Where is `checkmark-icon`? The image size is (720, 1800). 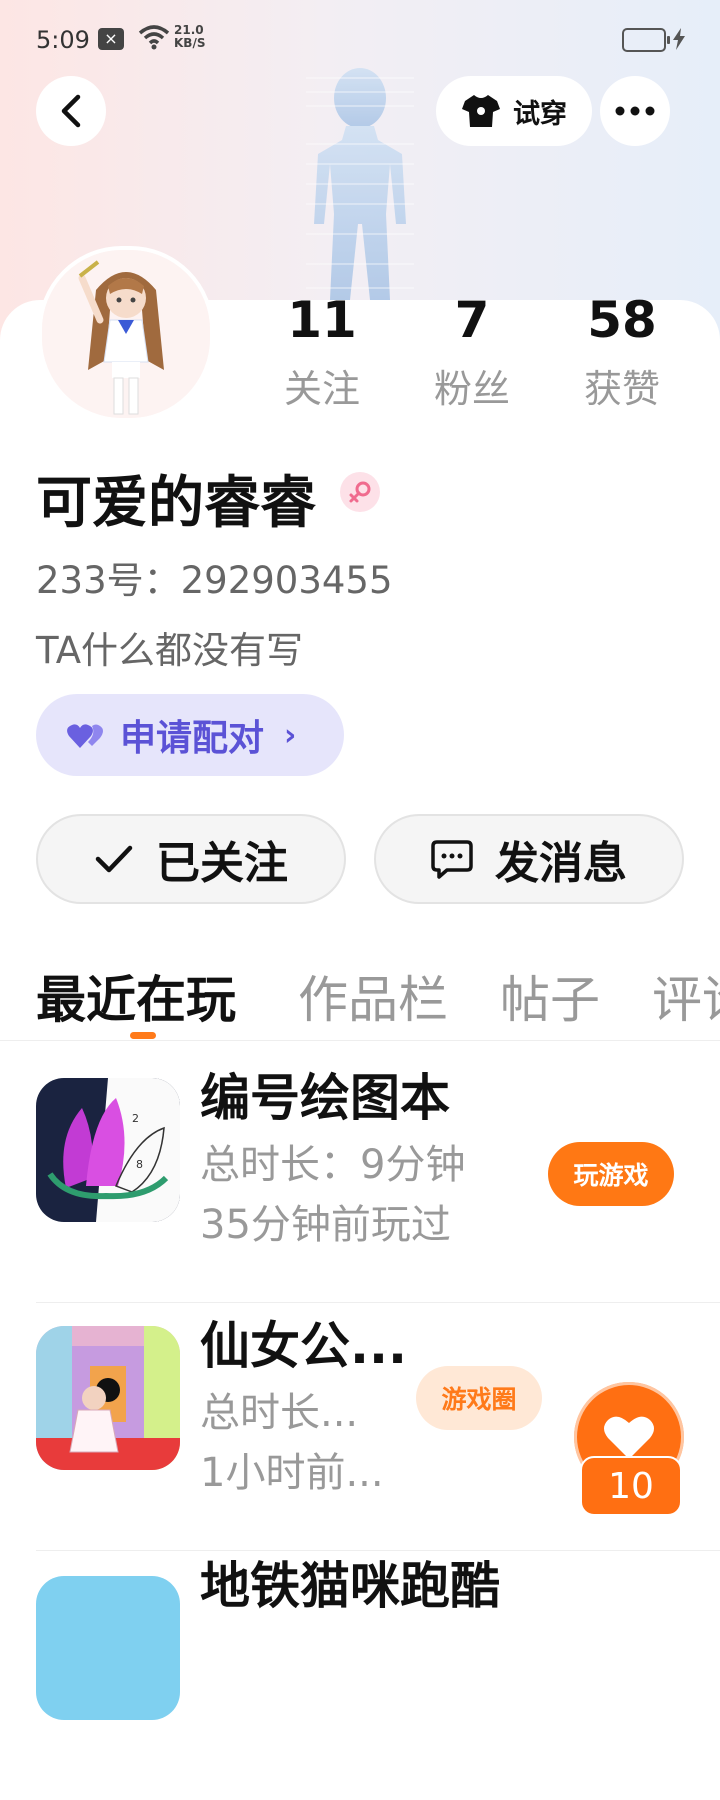
checkmark-icon is located at coordinates (114, 859).